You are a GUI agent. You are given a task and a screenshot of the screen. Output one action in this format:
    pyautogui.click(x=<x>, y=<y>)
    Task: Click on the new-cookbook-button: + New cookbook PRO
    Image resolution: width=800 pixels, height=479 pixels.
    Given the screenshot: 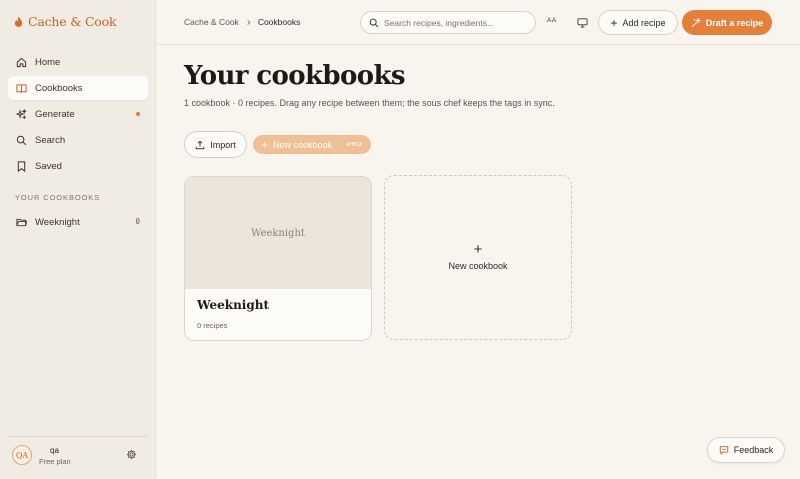 What is the action you would take?
    pyautogui.click(x=312, y=144)
    